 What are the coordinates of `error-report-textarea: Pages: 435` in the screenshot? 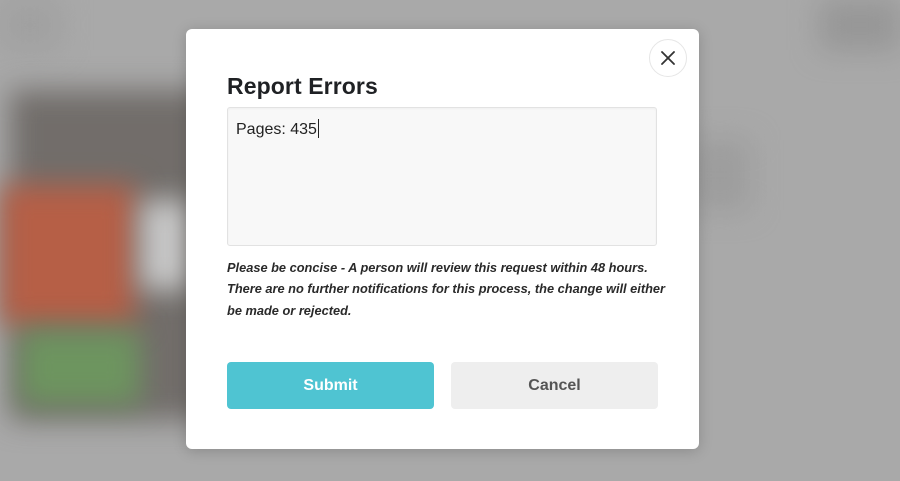 It's located at (442, 176).